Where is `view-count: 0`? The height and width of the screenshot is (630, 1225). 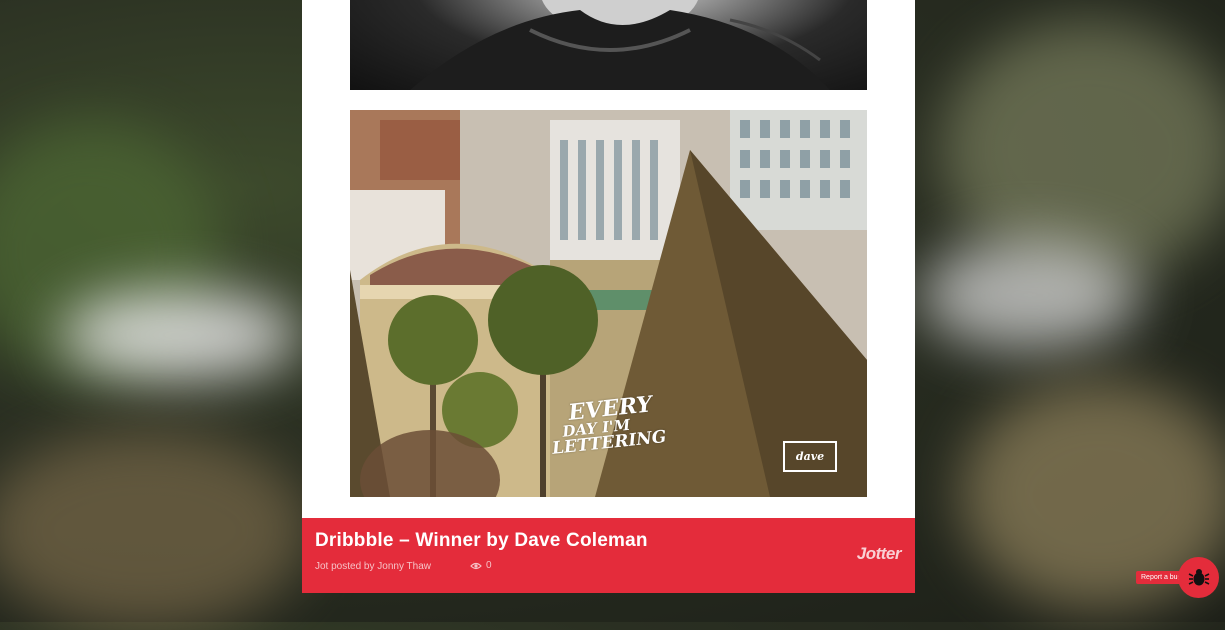
view-count: 0 is located at coordinates (481, 565).